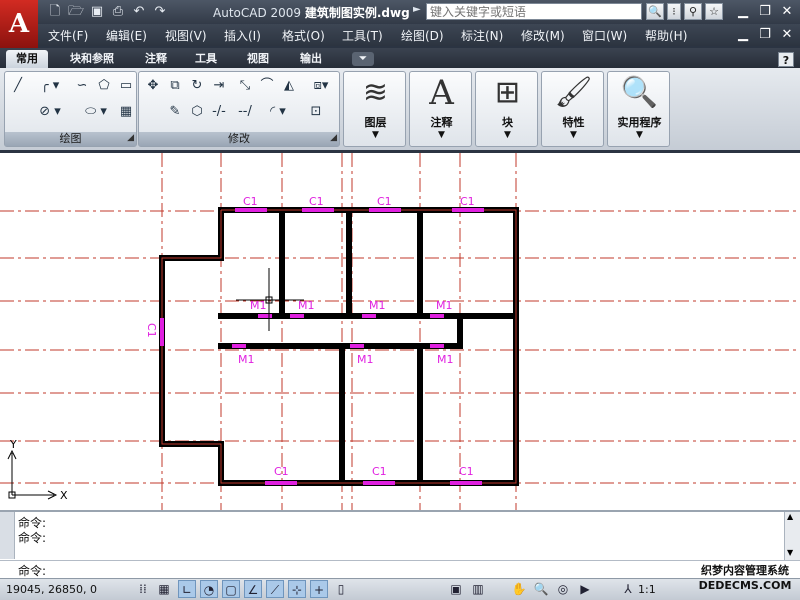  Describe the element at coordinates (585, 589) in the screenshot. I see `showmotion-icon: ▶` at that location.